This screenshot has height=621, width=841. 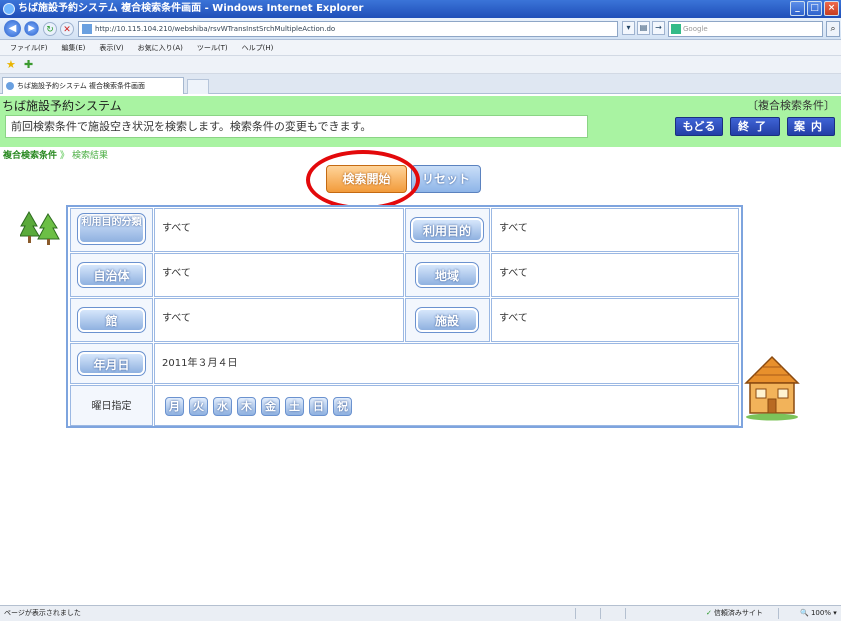 I want to click on building-button: 館, so click(x=111, y=320).